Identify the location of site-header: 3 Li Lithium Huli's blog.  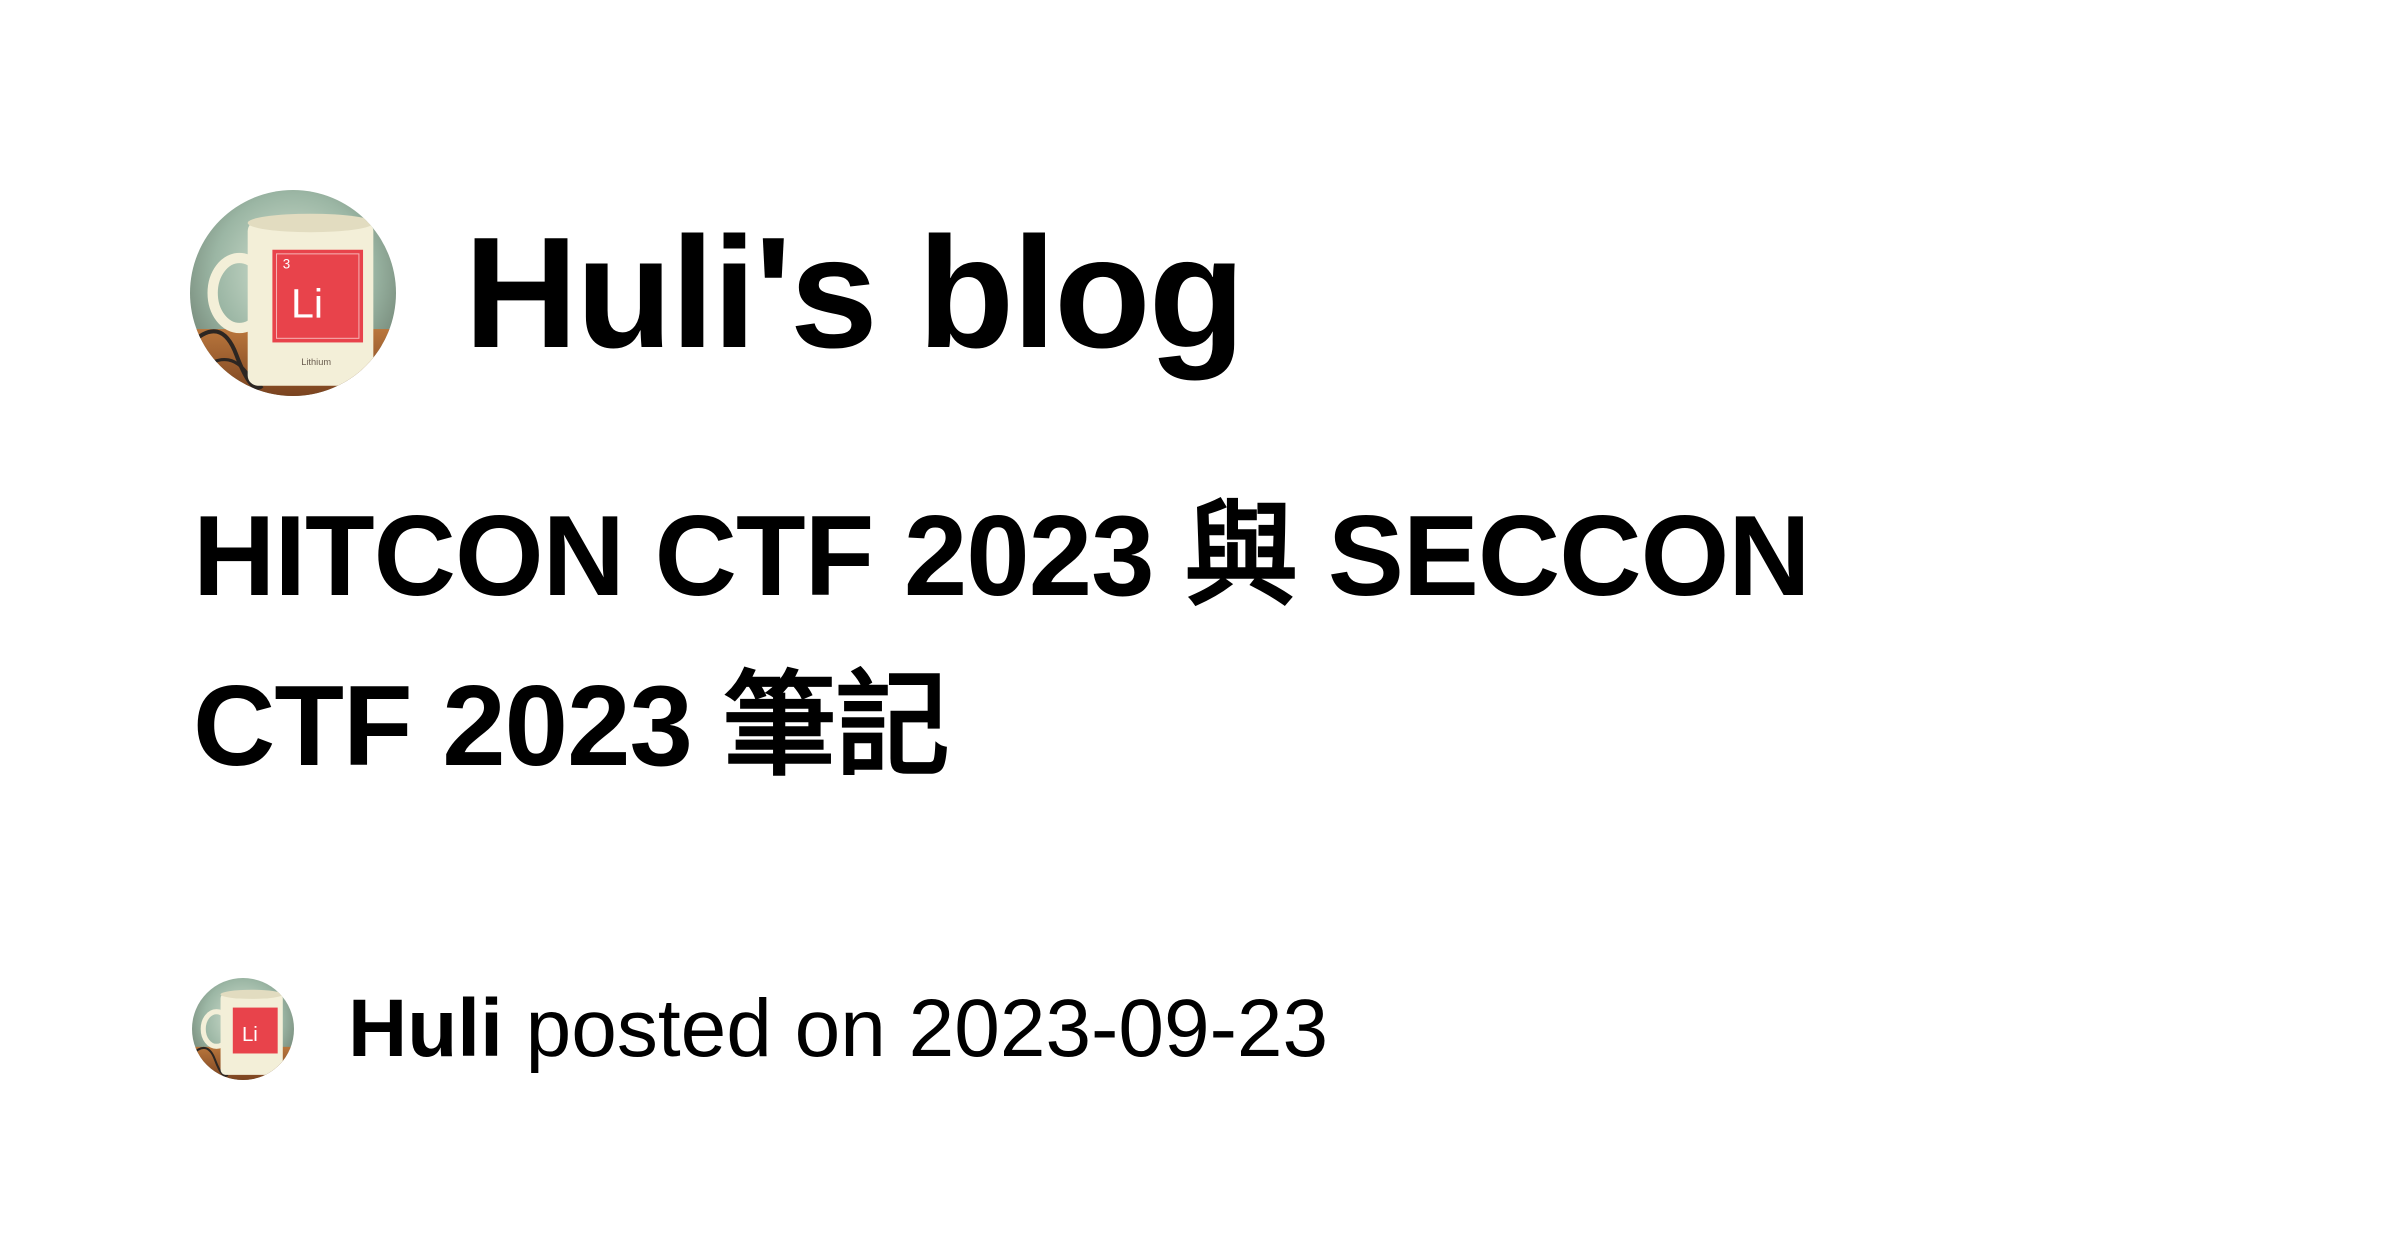
(717, 293).